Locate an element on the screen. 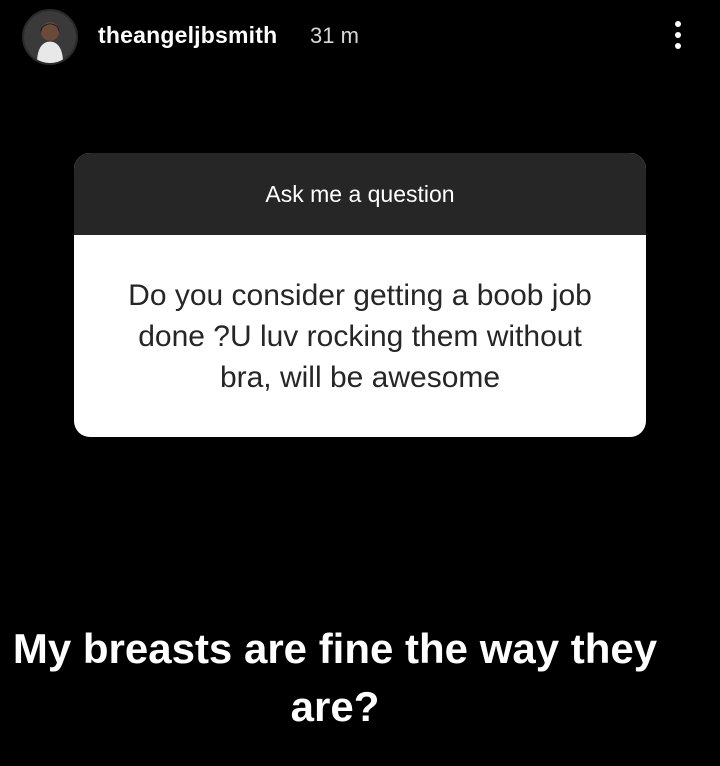 This screenshot has height=766, width=720. vertical-ellipsis-icon is located at coordinates (678, 35).